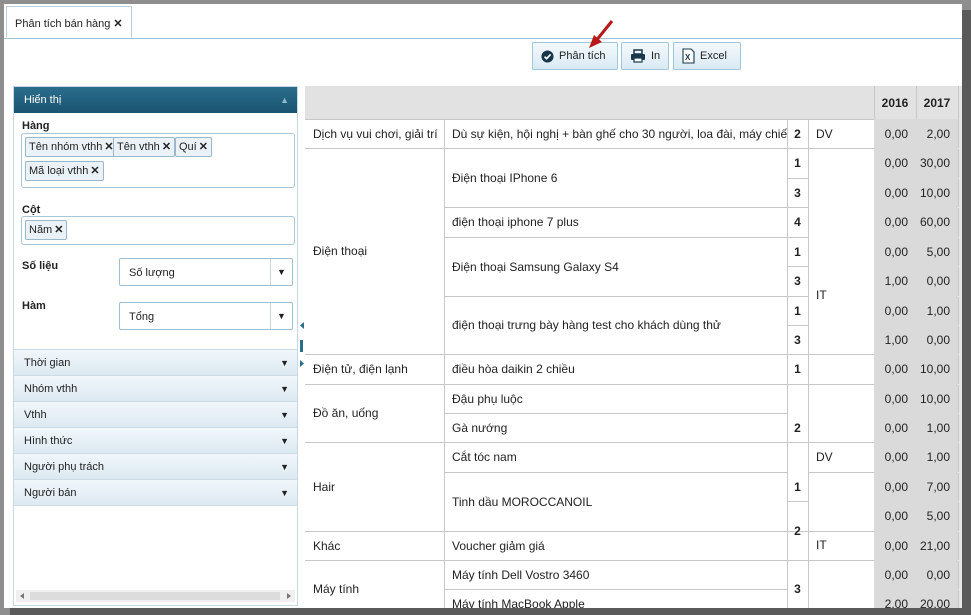 The image size is (971, 615). I want to click on filter-form: Hình thức ▼, so click(155, 441).